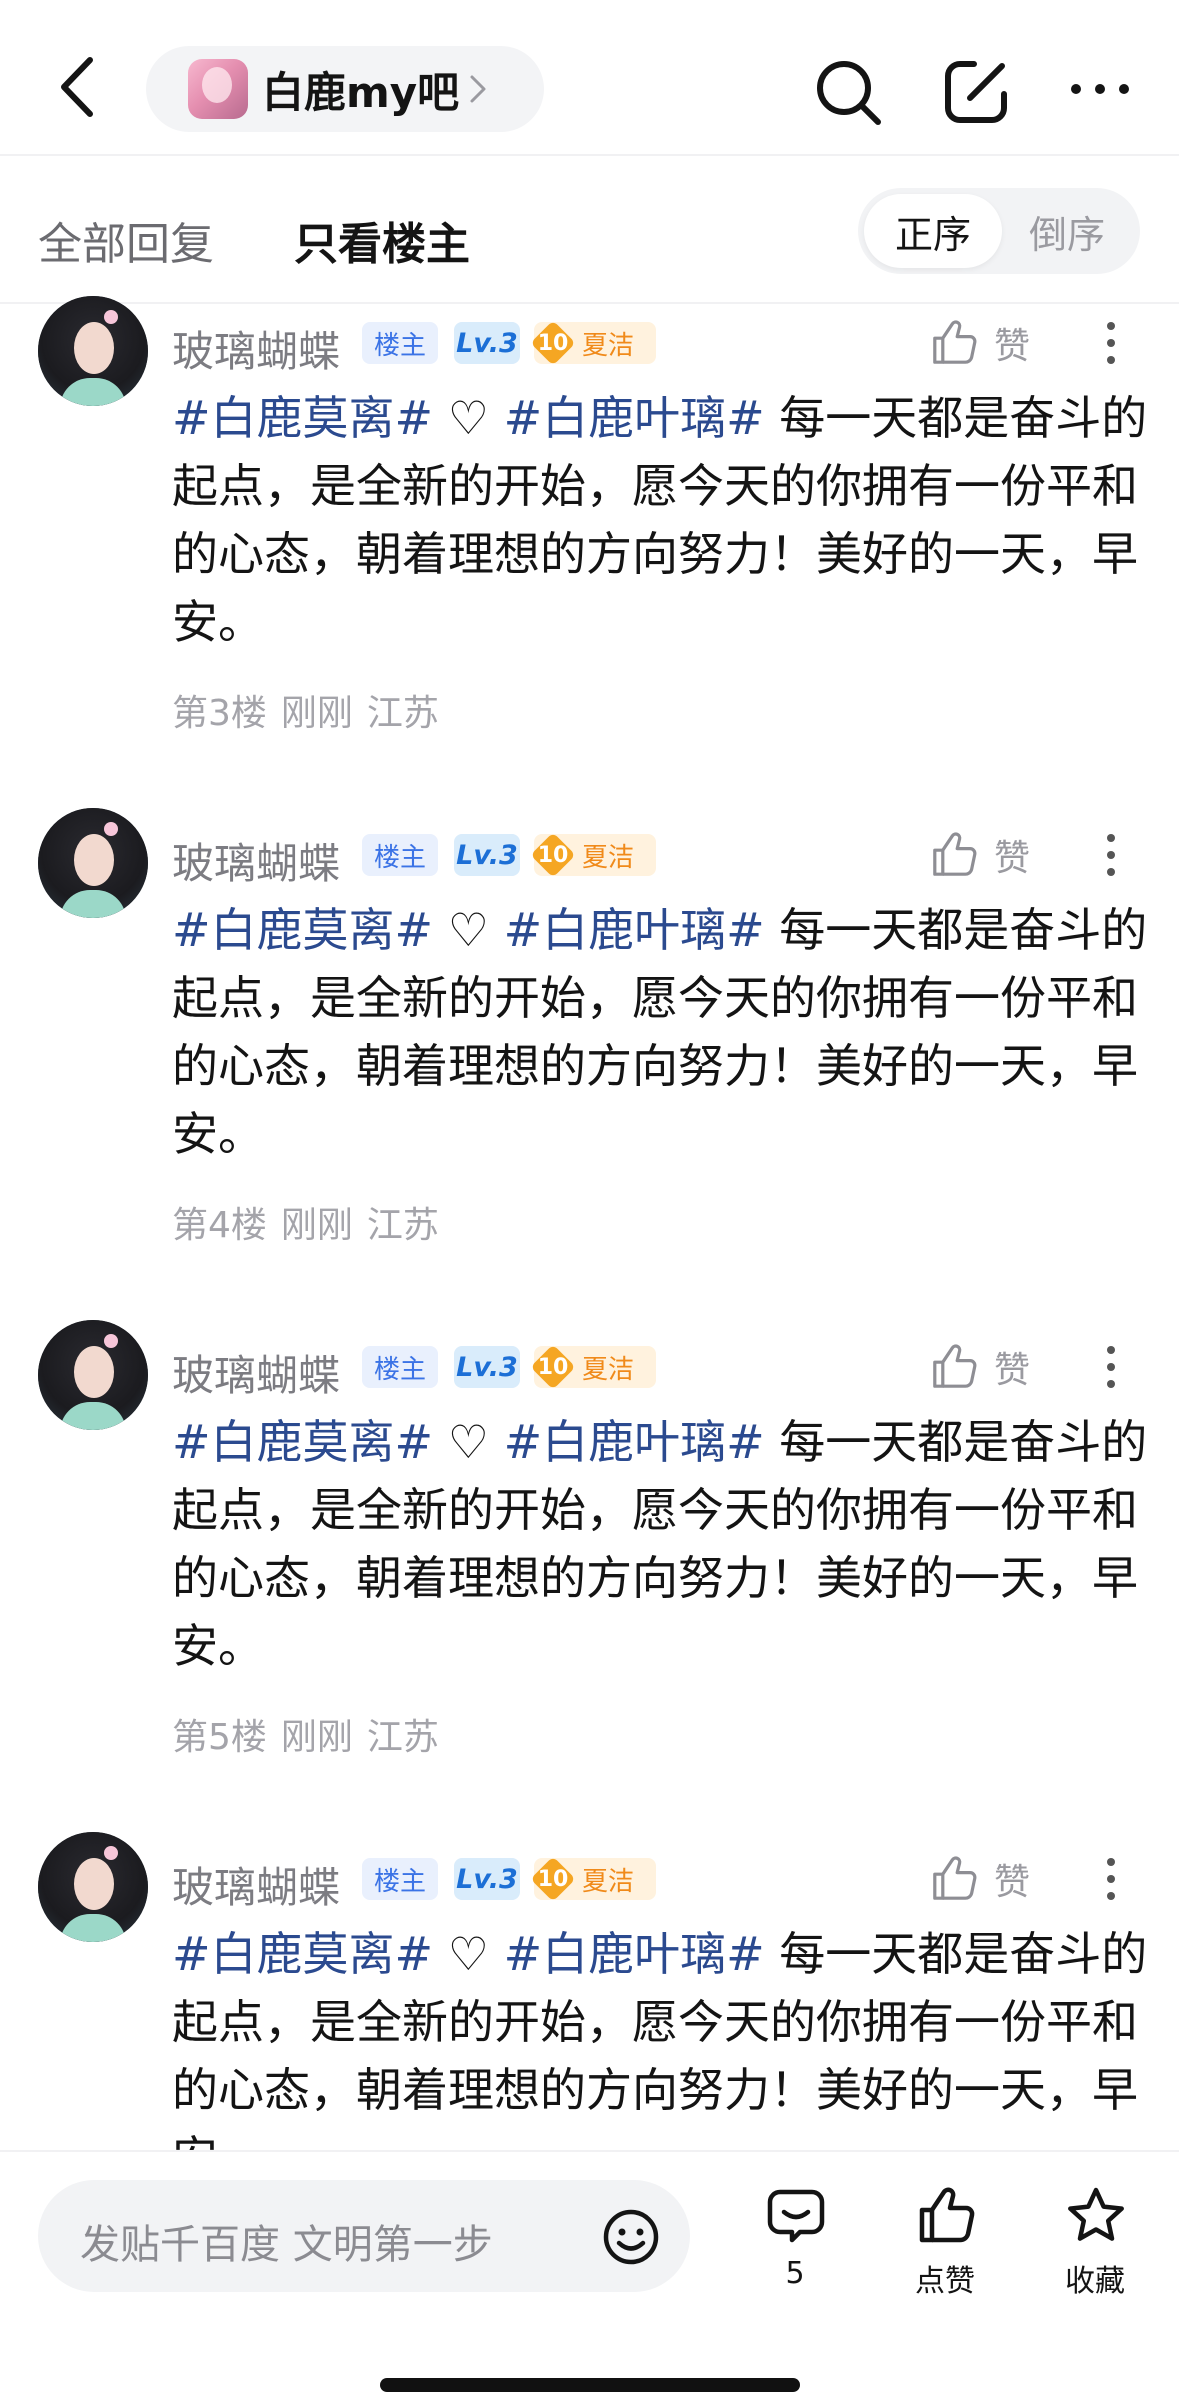 This screenshot has width=1179, height=2392. I want to click on post-meta: 第5楼 刚刚 江苏, so click(305, 1734).